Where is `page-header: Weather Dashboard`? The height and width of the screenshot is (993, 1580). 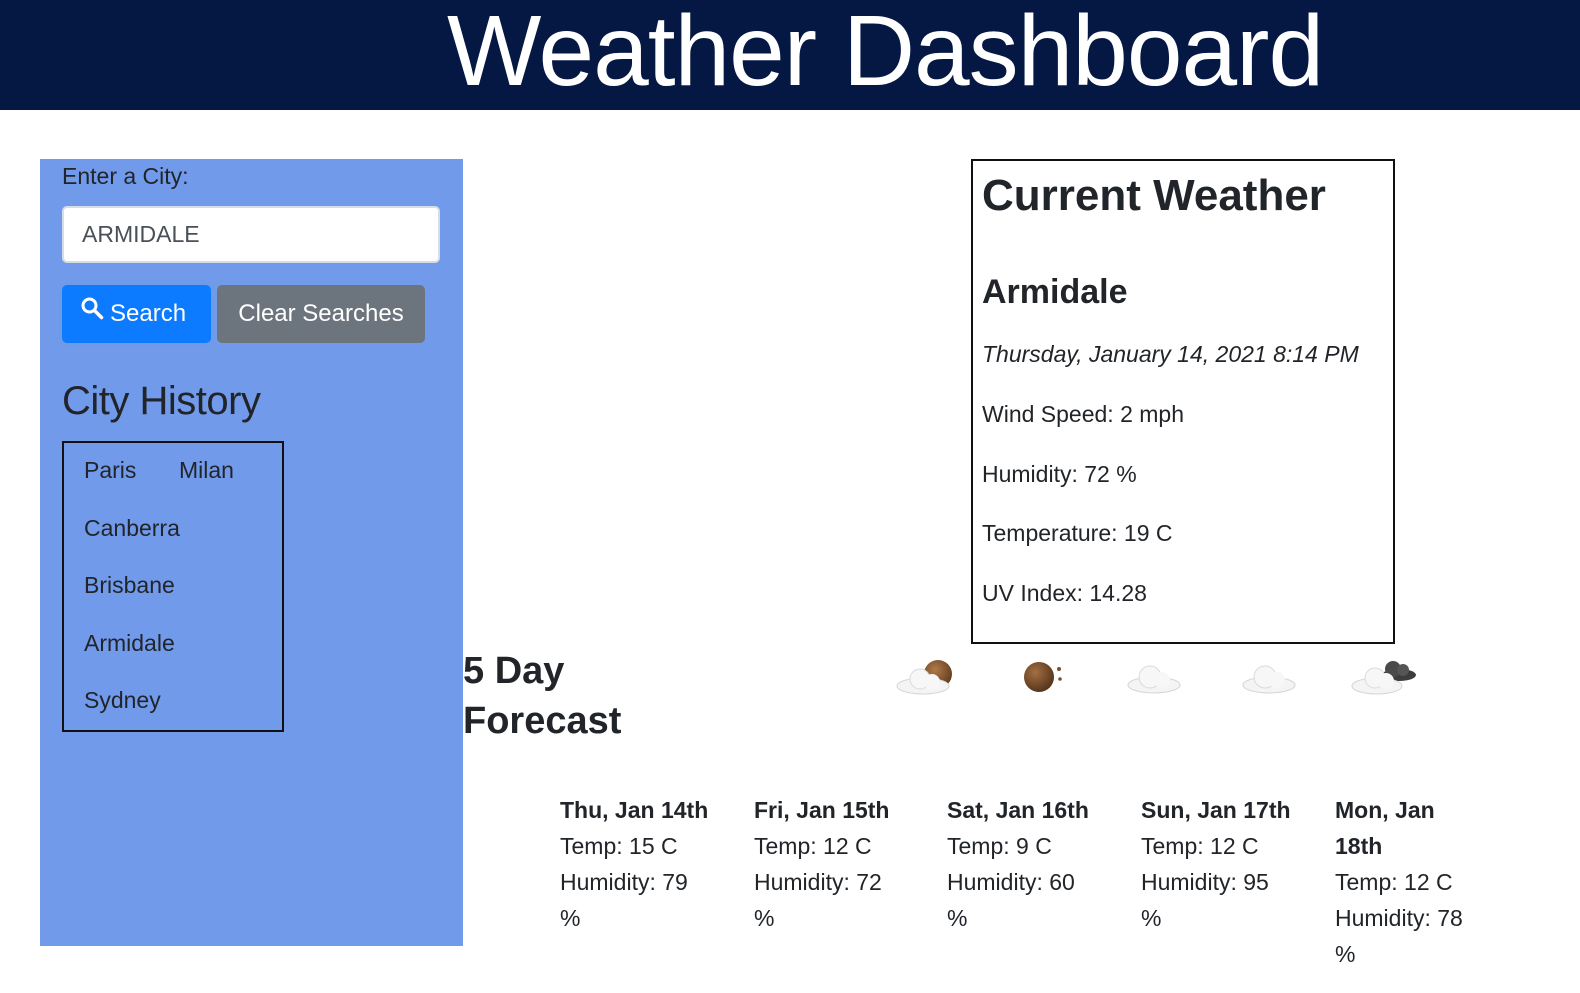
page-header: Weather Dashboard is located at coordinates (790, 55).